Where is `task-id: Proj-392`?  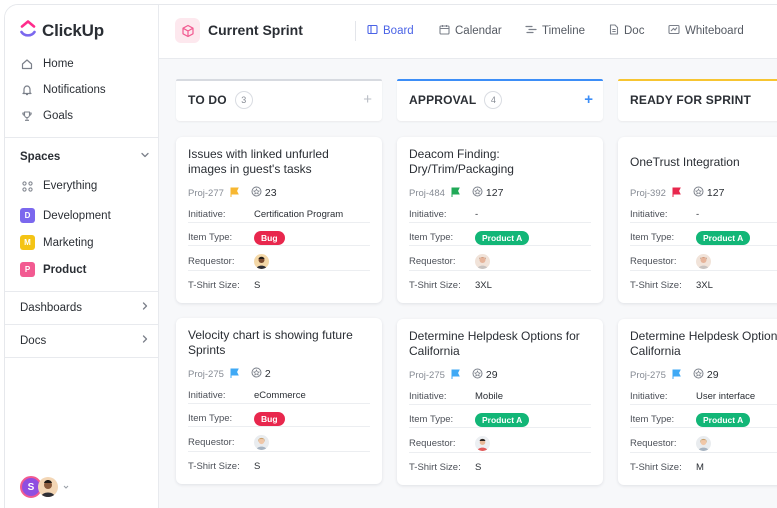
task-id: Proj-392 is located at coordinates (648, 193).